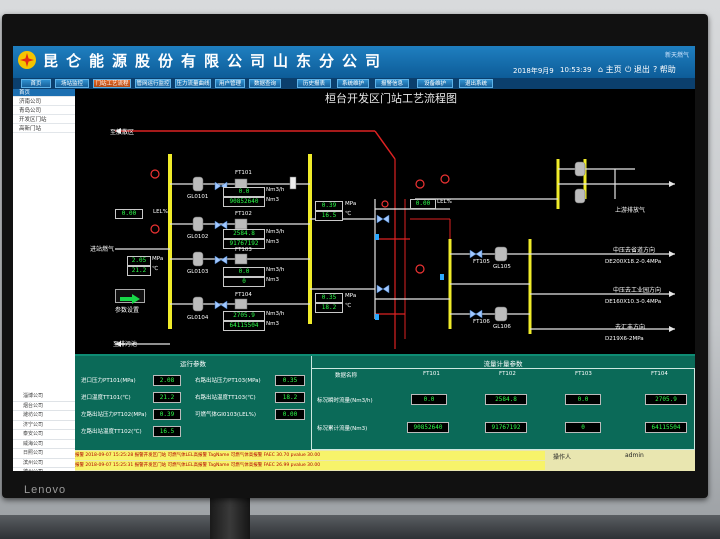 The image size is (720, 539). What do you see at coordinates (503, 409) in the screenshot?
I see `flow-table` at bounding box center [503, 409].